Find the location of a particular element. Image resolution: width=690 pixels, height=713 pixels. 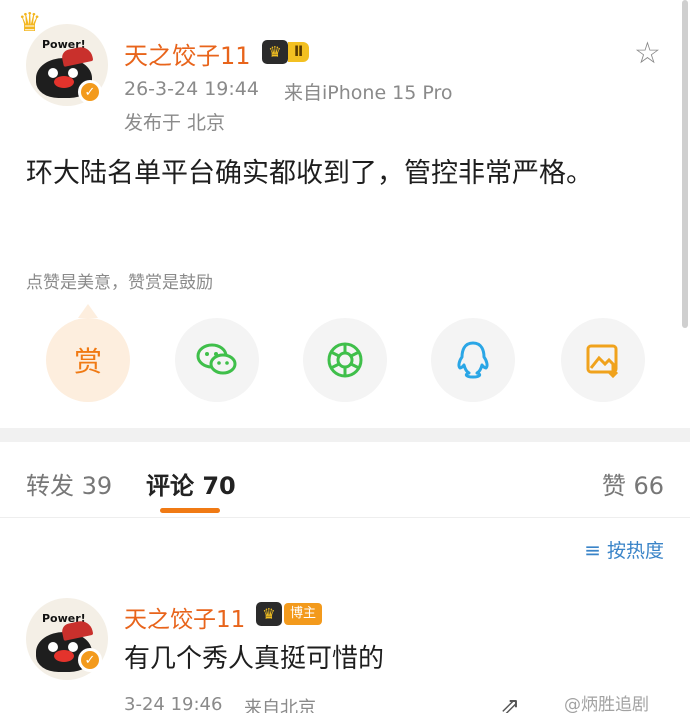

post-tabs: 转发 39 评论 70 赞 66 is located at coordinates (345, 480).